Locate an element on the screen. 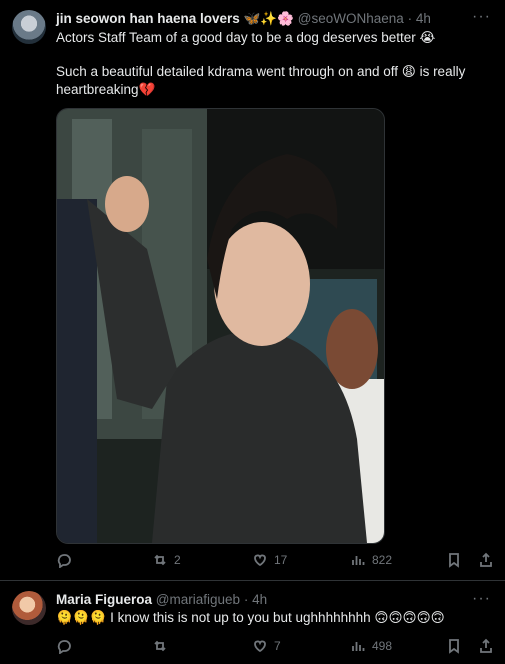 The image size is (505, 664). author-handle: @mariafigueb is located at coordinates (198, 599).